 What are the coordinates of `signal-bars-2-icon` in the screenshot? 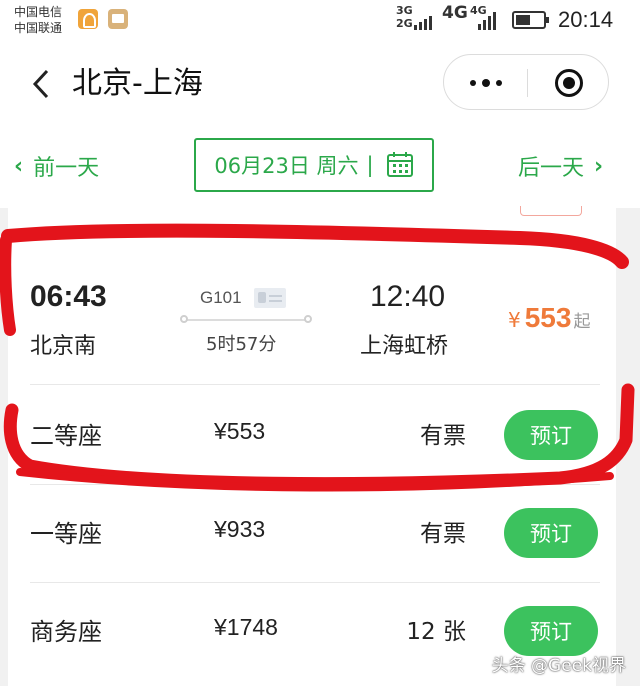 It's located at (487, 21).